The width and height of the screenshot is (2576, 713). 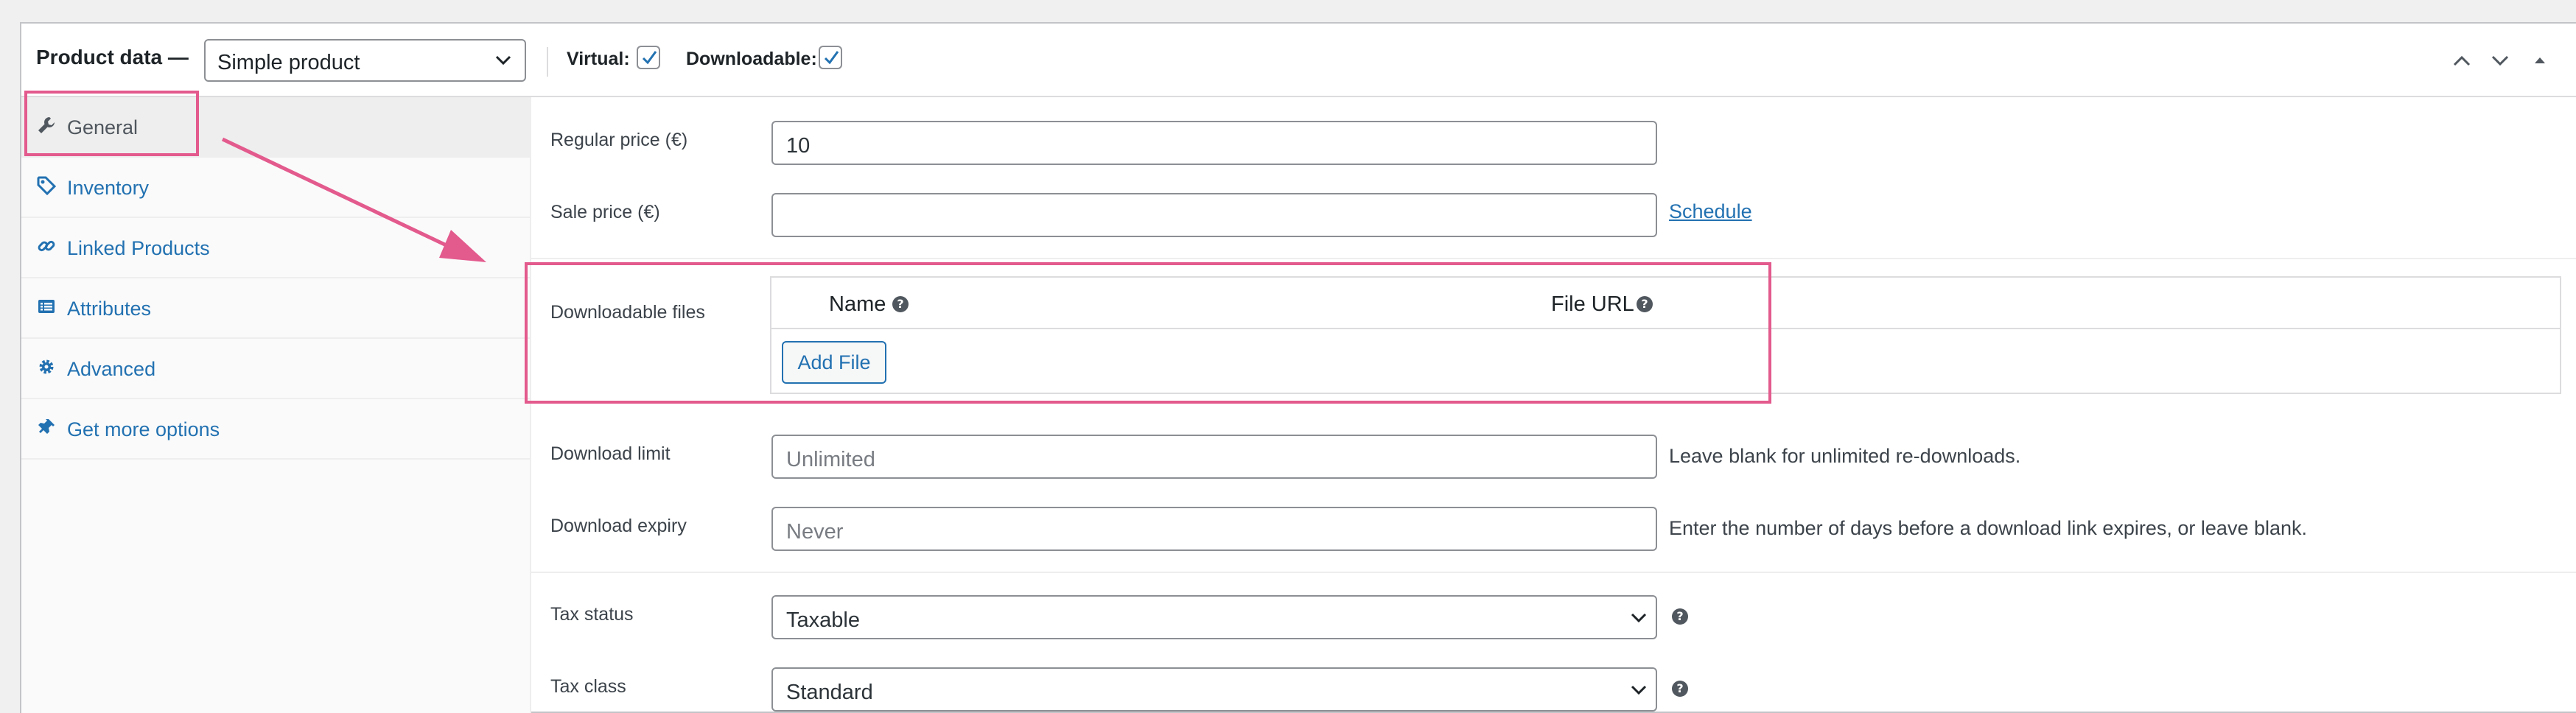 I want to click on annotation-arrow, so click(x=353, y=199).